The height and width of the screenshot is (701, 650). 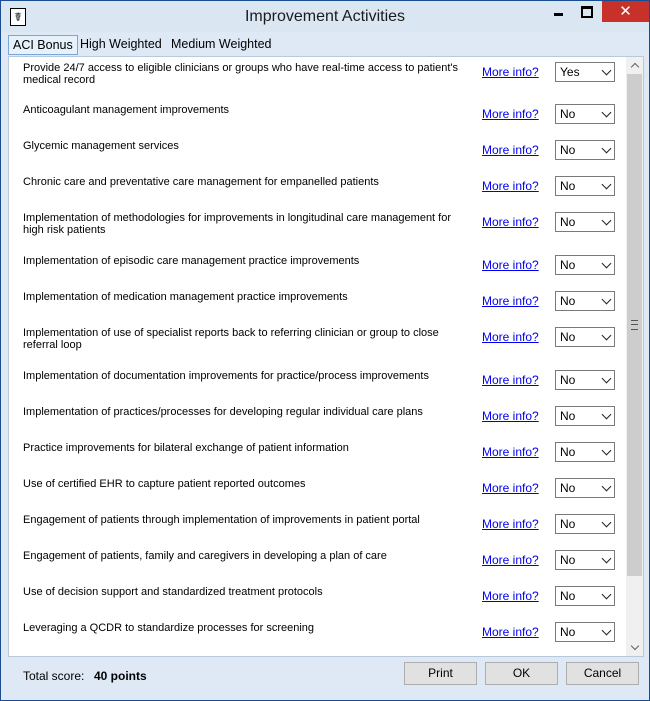 What do you see at coordinates (101, 146) in the screenshot?
I see `activity-label: Glycemic management services` at bounding box center [101, 146].